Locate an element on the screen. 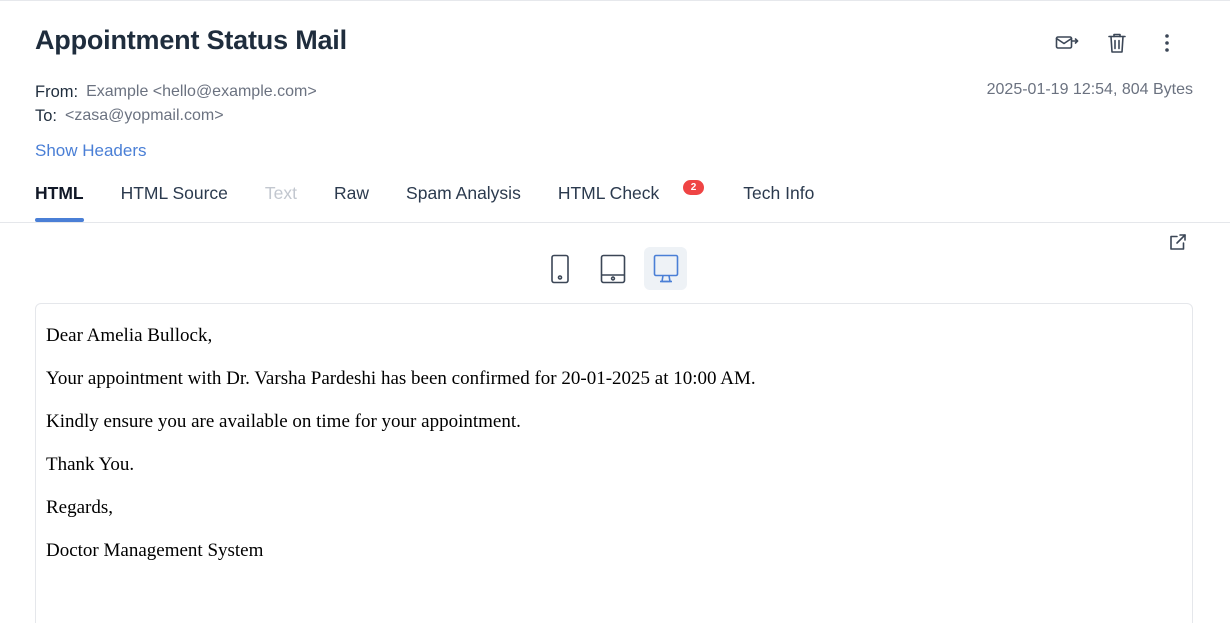 The height and width of the screenshot is (623, 1230). open-external-icon is located at coordinates (1178, 242).